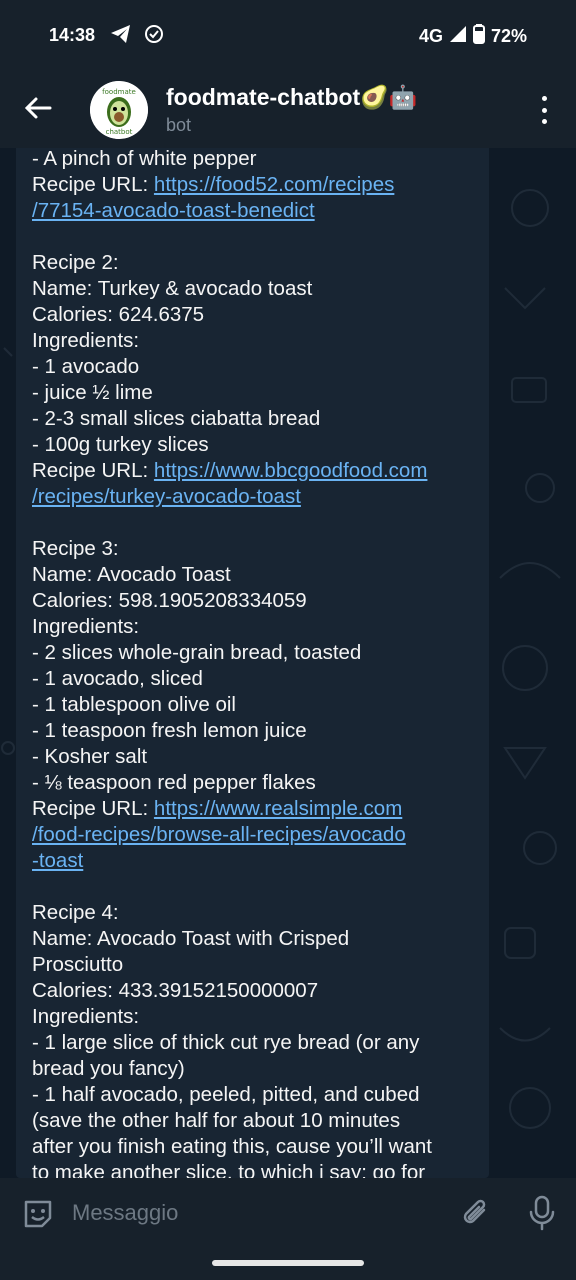  I want to click on line-text: Calories: 624.6375, so click(118, 314).